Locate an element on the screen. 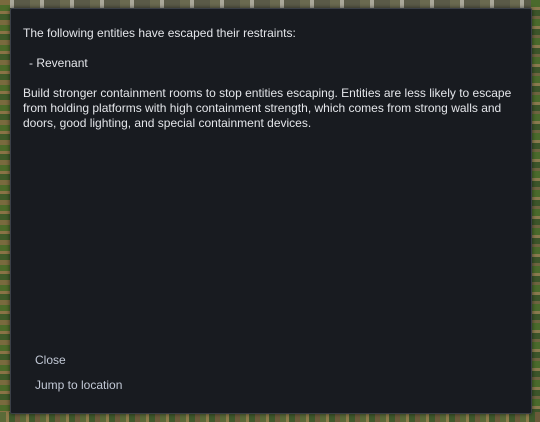 The height and width of the screenshot is (422, 540). escaped-entity-item: - Revenant is located at coordinates (58, 63).